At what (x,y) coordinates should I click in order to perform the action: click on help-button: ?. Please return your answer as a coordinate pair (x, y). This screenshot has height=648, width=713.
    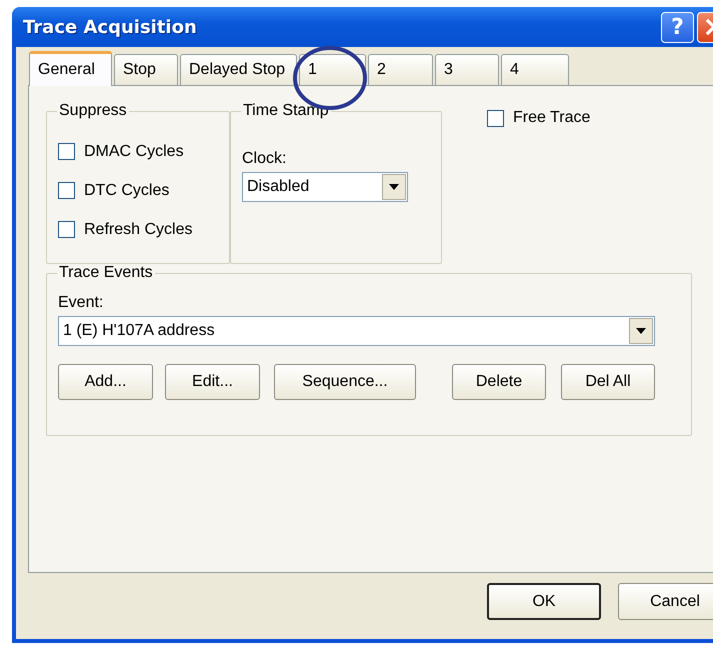
    Looking at the image, I should click on (677, 27).